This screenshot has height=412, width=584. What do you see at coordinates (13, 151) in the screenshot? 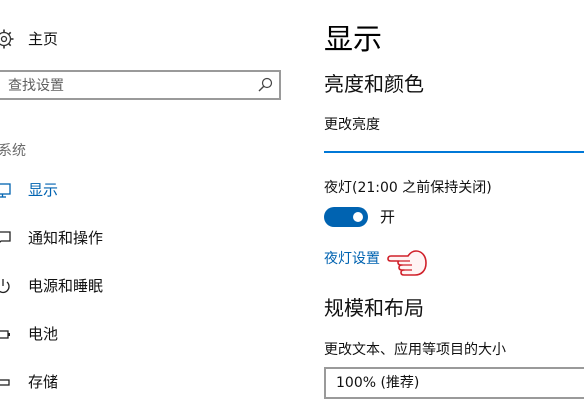
I see `sidebar-group-label: 系统` at bounding box center [13, 151].